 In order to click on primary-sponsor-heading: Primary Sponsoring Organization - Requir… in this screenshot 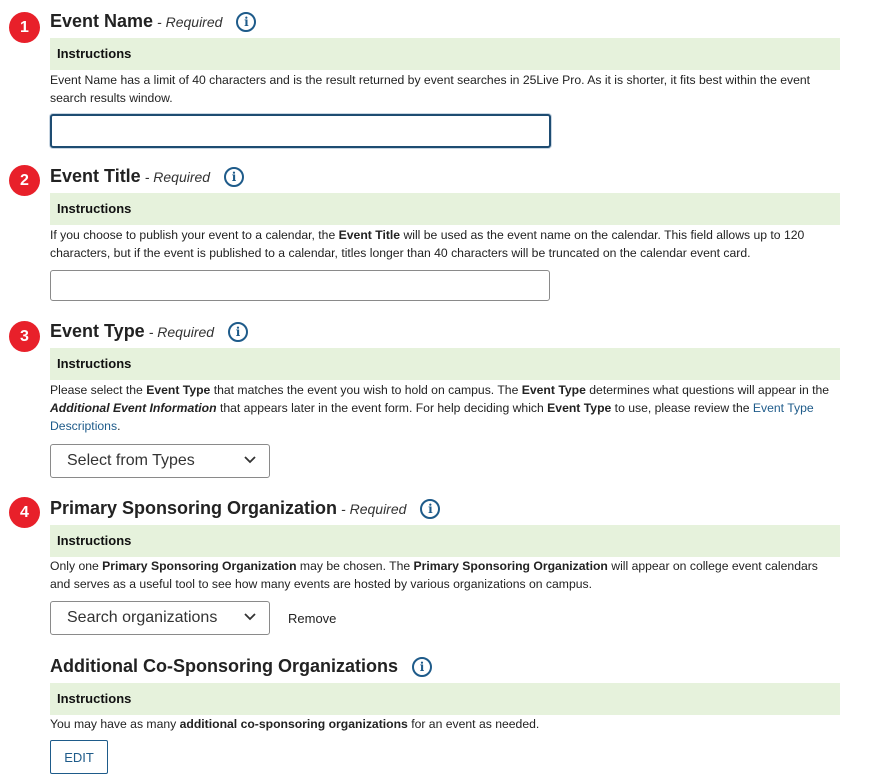, I will do `click(245, 508)`.